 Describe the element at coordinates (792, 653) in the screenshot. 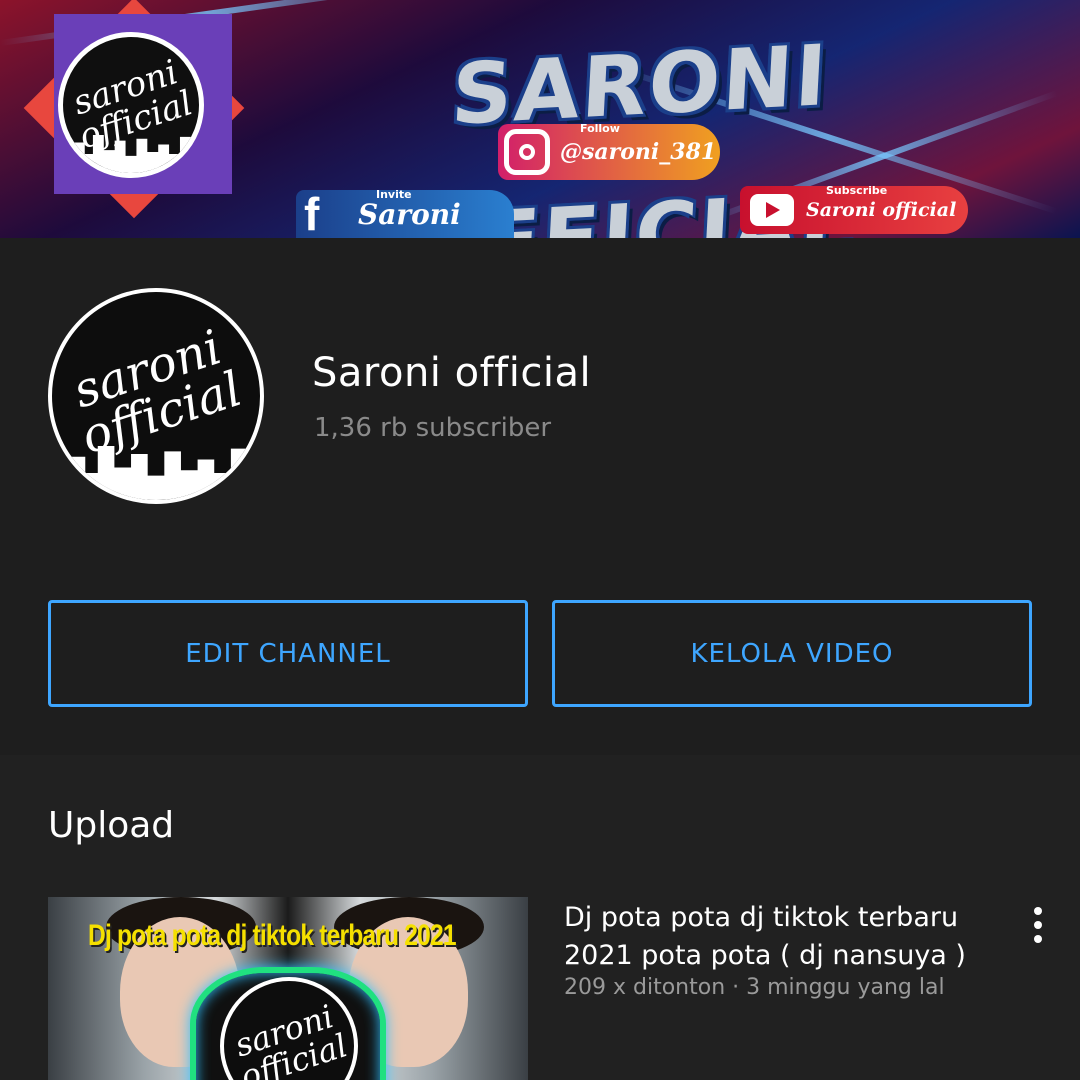

I see `manage-videos-button: KELOLA VIDEO` at that location.